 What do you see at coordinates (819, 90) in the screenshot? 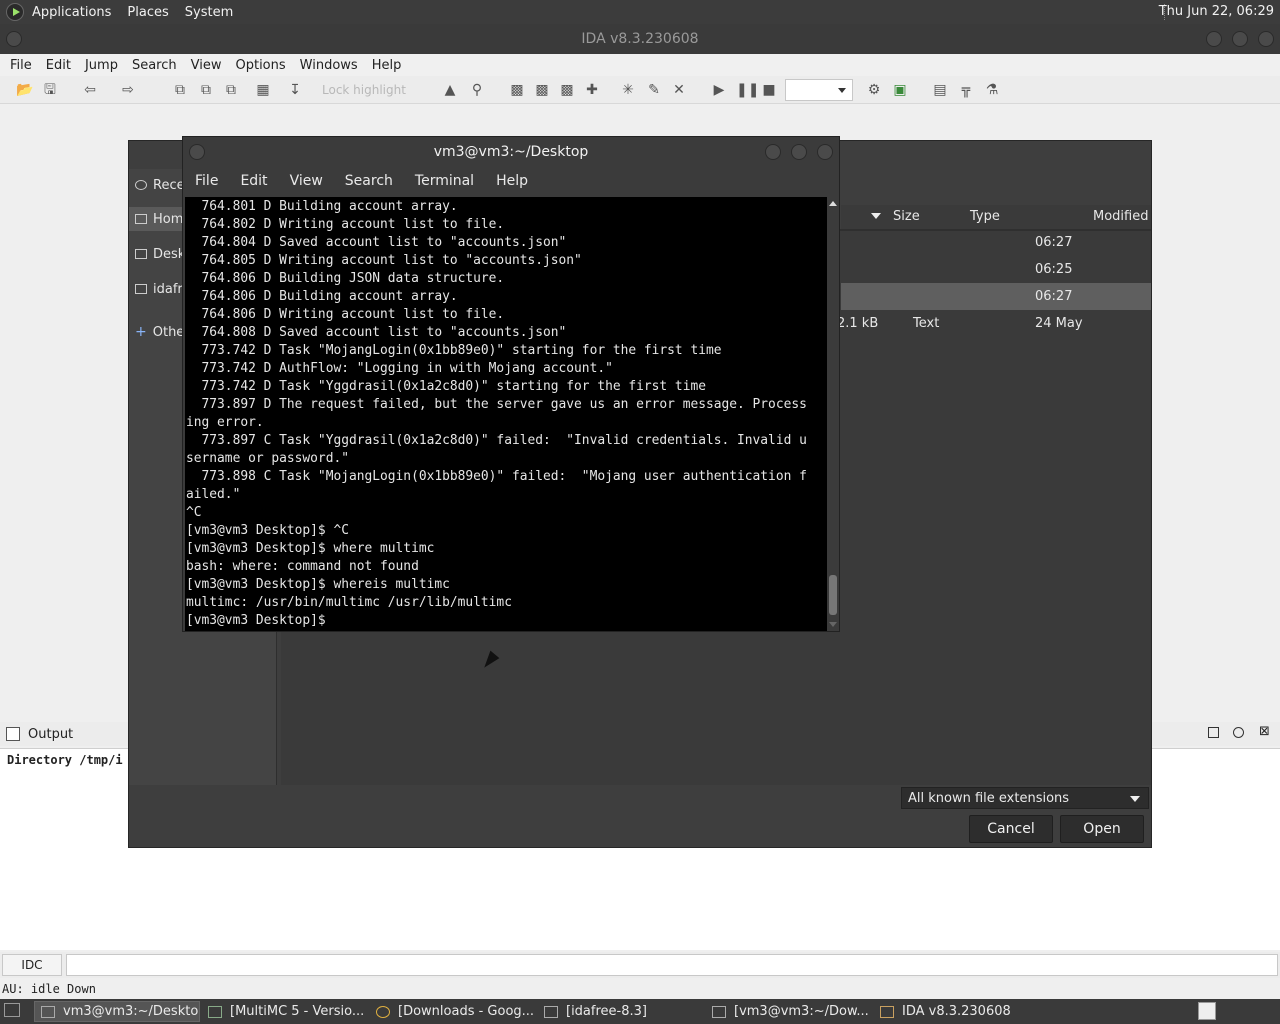
I see `debugger-select` at bounding box center [819, 90].